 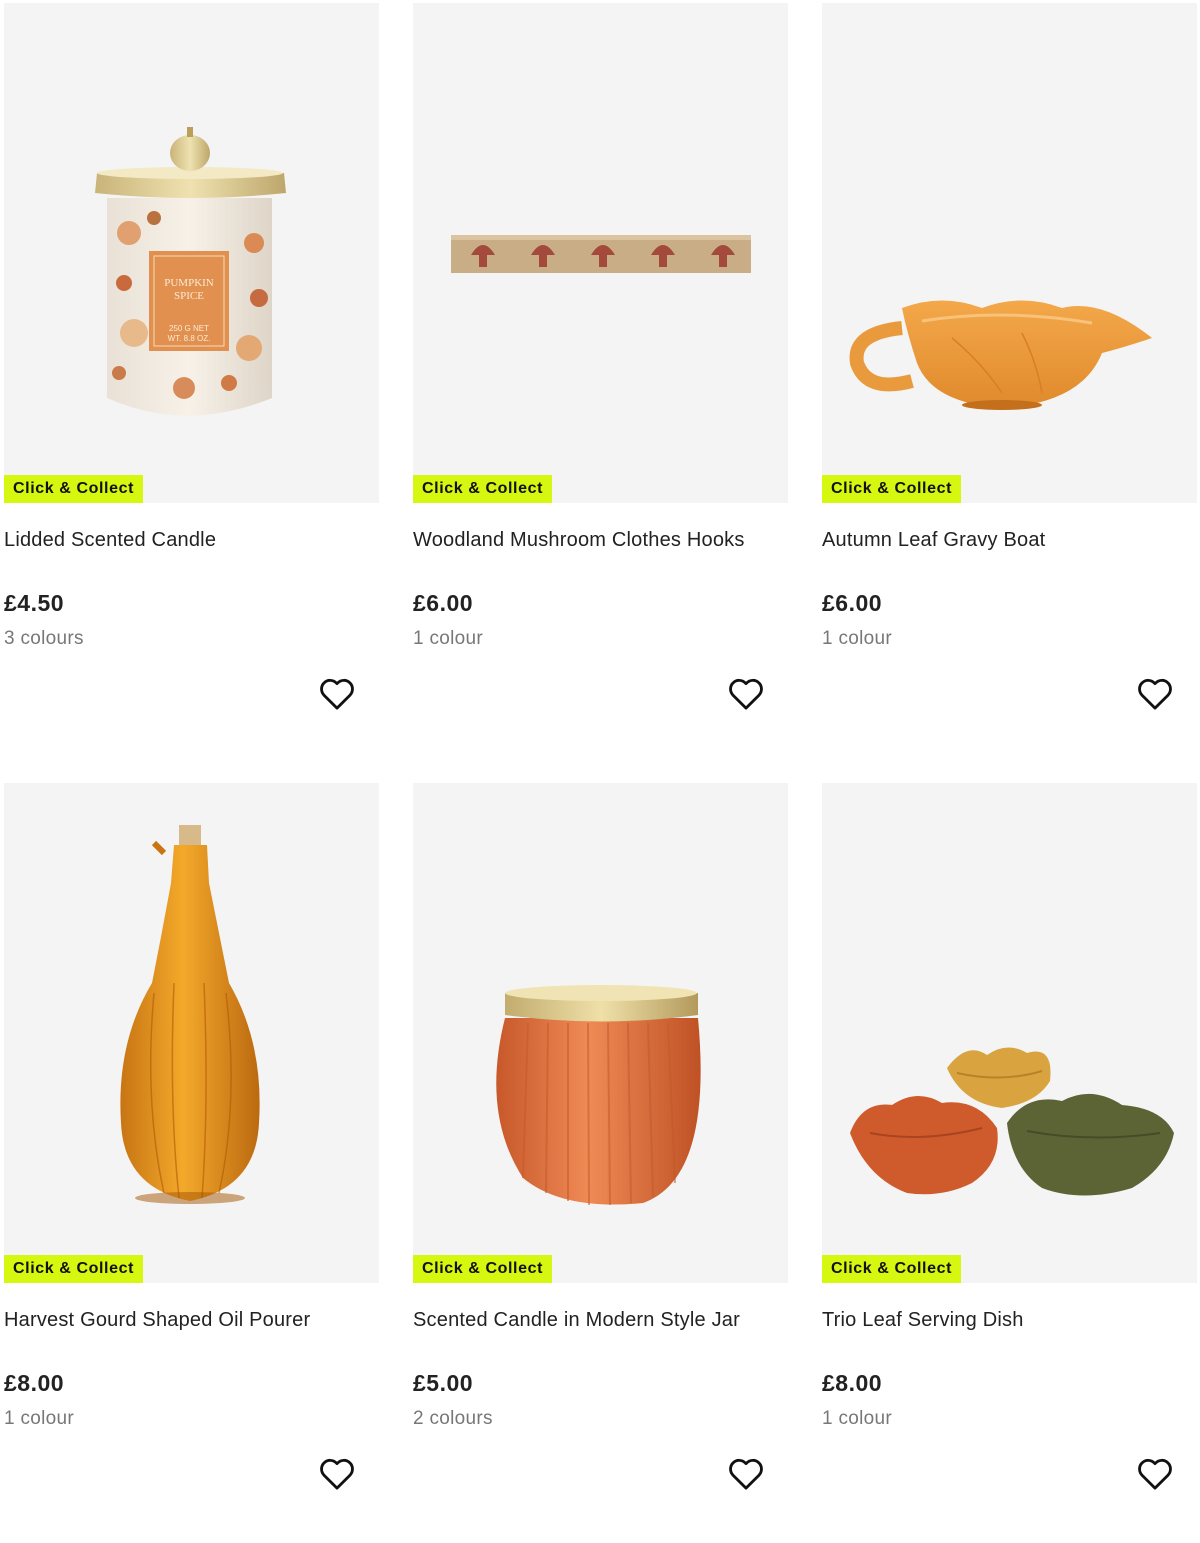 What do you see at coordinates (189, 338) in the screenshot?
I see `svg-text: WT. 8.8 OZ.` at bounding box center [189, 338].